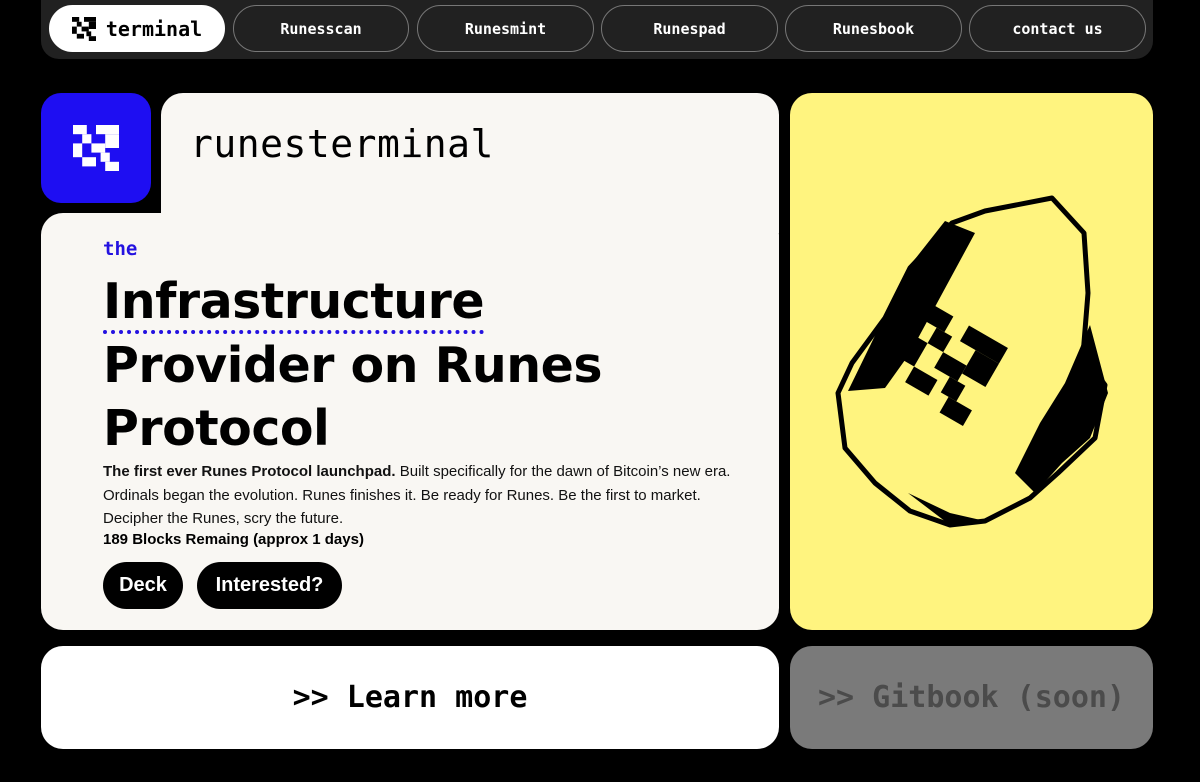 The image size is (1200, 782). I want to click on nav-item-terminal: terminal, so click(137, 28).